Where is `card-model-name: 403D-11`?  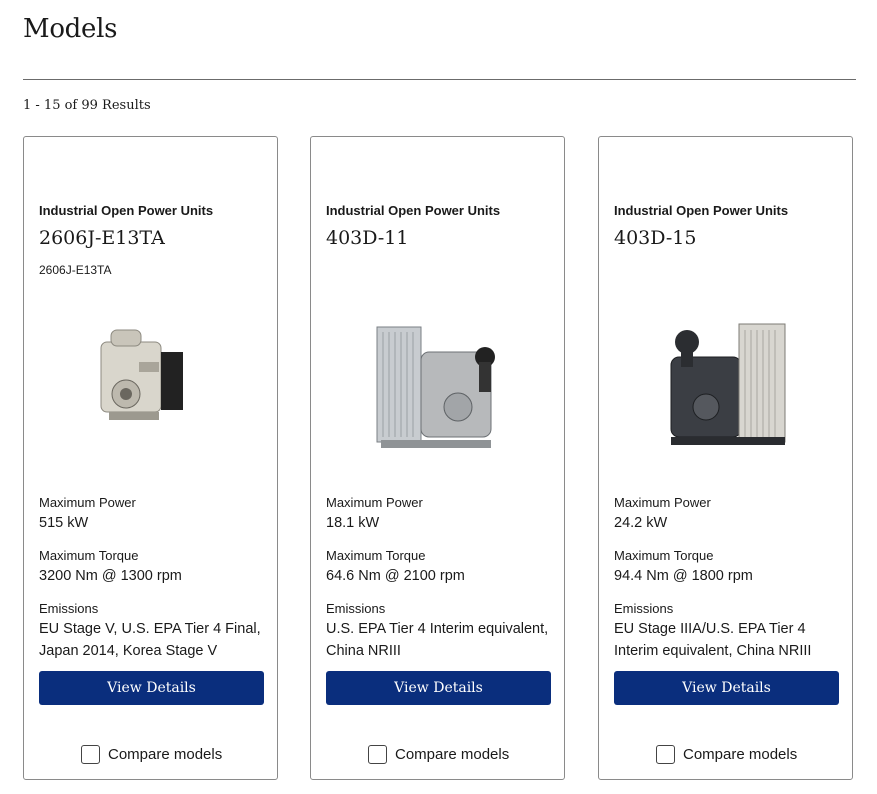
card-model-name: 403D-11 is located at coordinates (367, 238).